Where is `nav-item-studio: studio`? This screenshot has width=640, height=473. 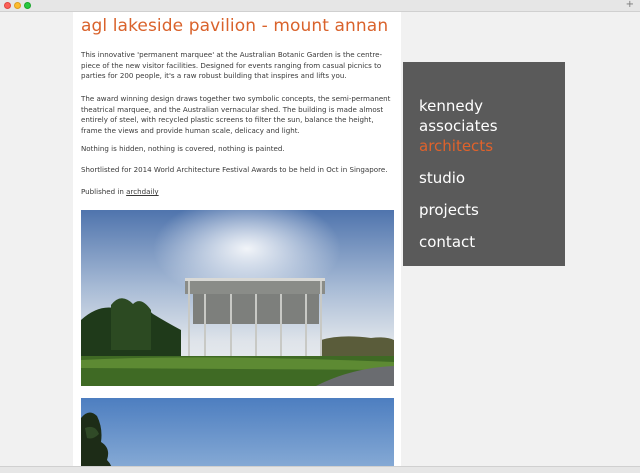 nav-item-studio: studio is located at coordinates (442, 178).